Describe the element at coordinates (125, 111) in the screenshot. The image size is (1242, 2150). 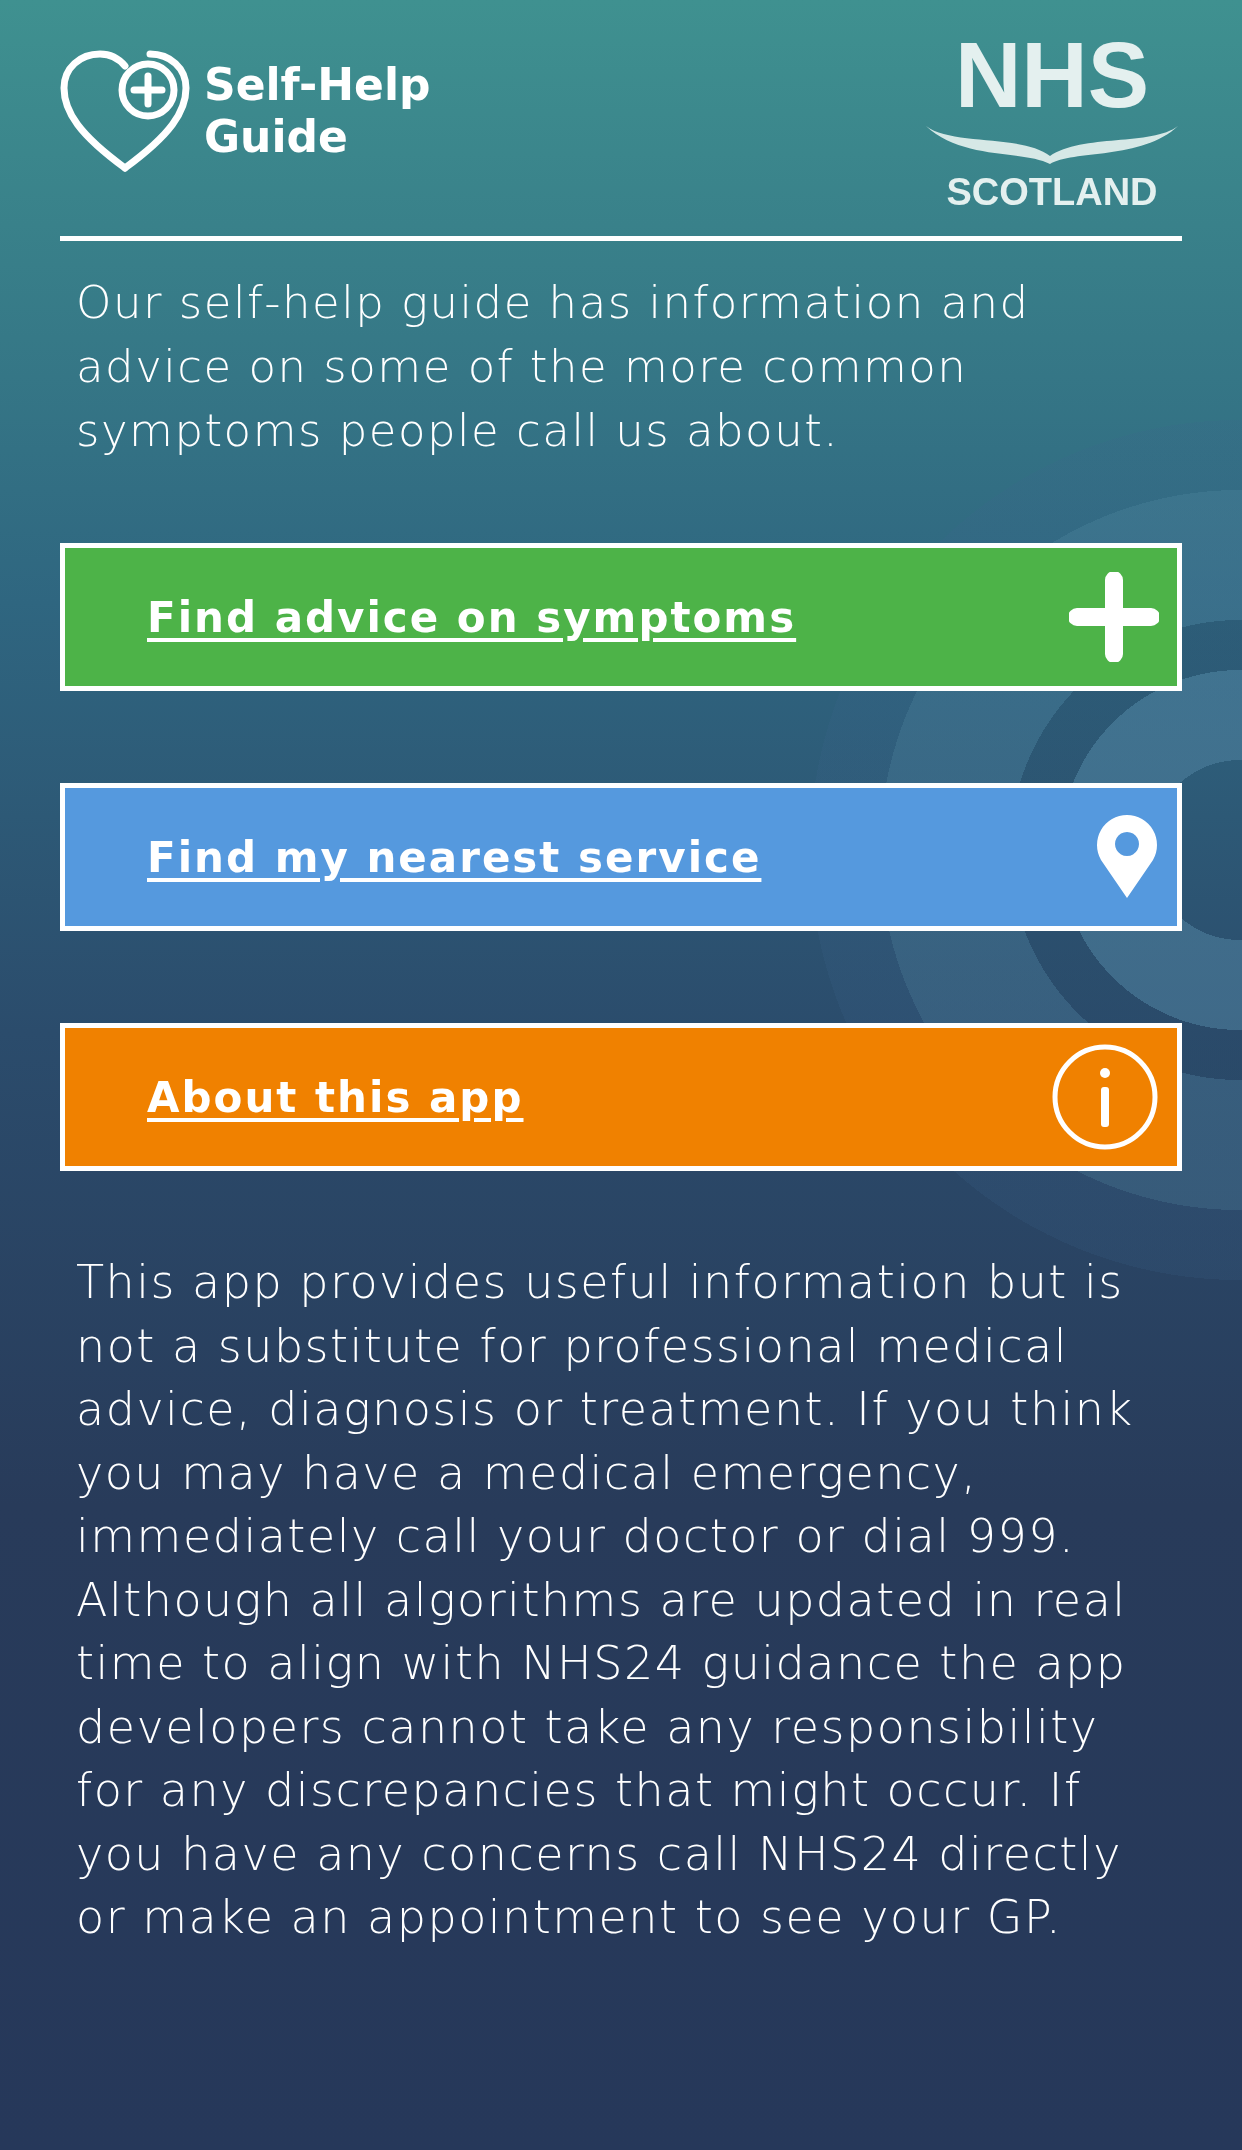
I see `heart-plus-icon` at that location.